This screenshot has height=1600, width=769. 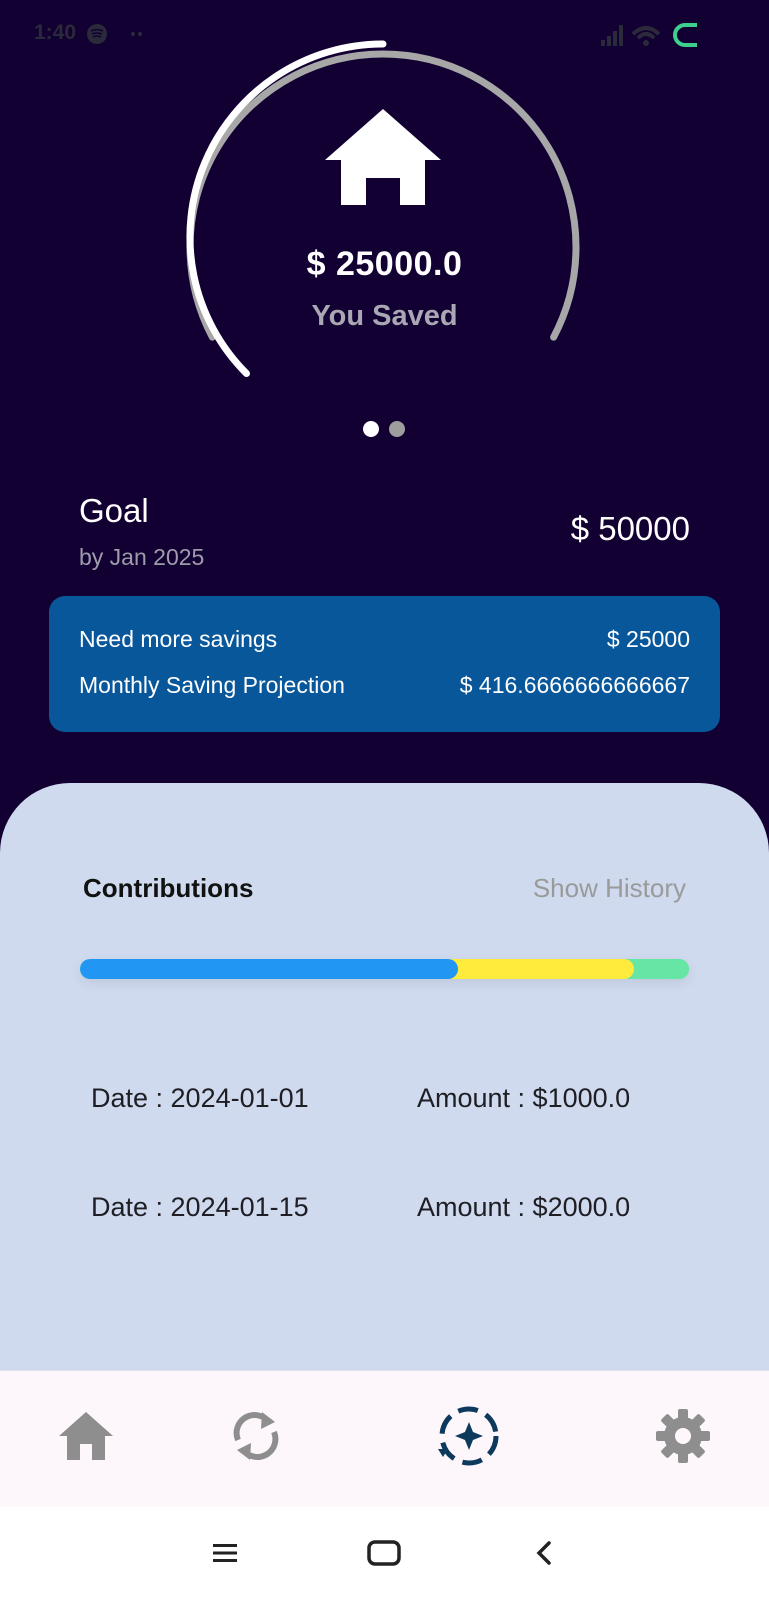 I want to click on need-more-row: Need more savings $ 25000, so click(x=384, y=641).